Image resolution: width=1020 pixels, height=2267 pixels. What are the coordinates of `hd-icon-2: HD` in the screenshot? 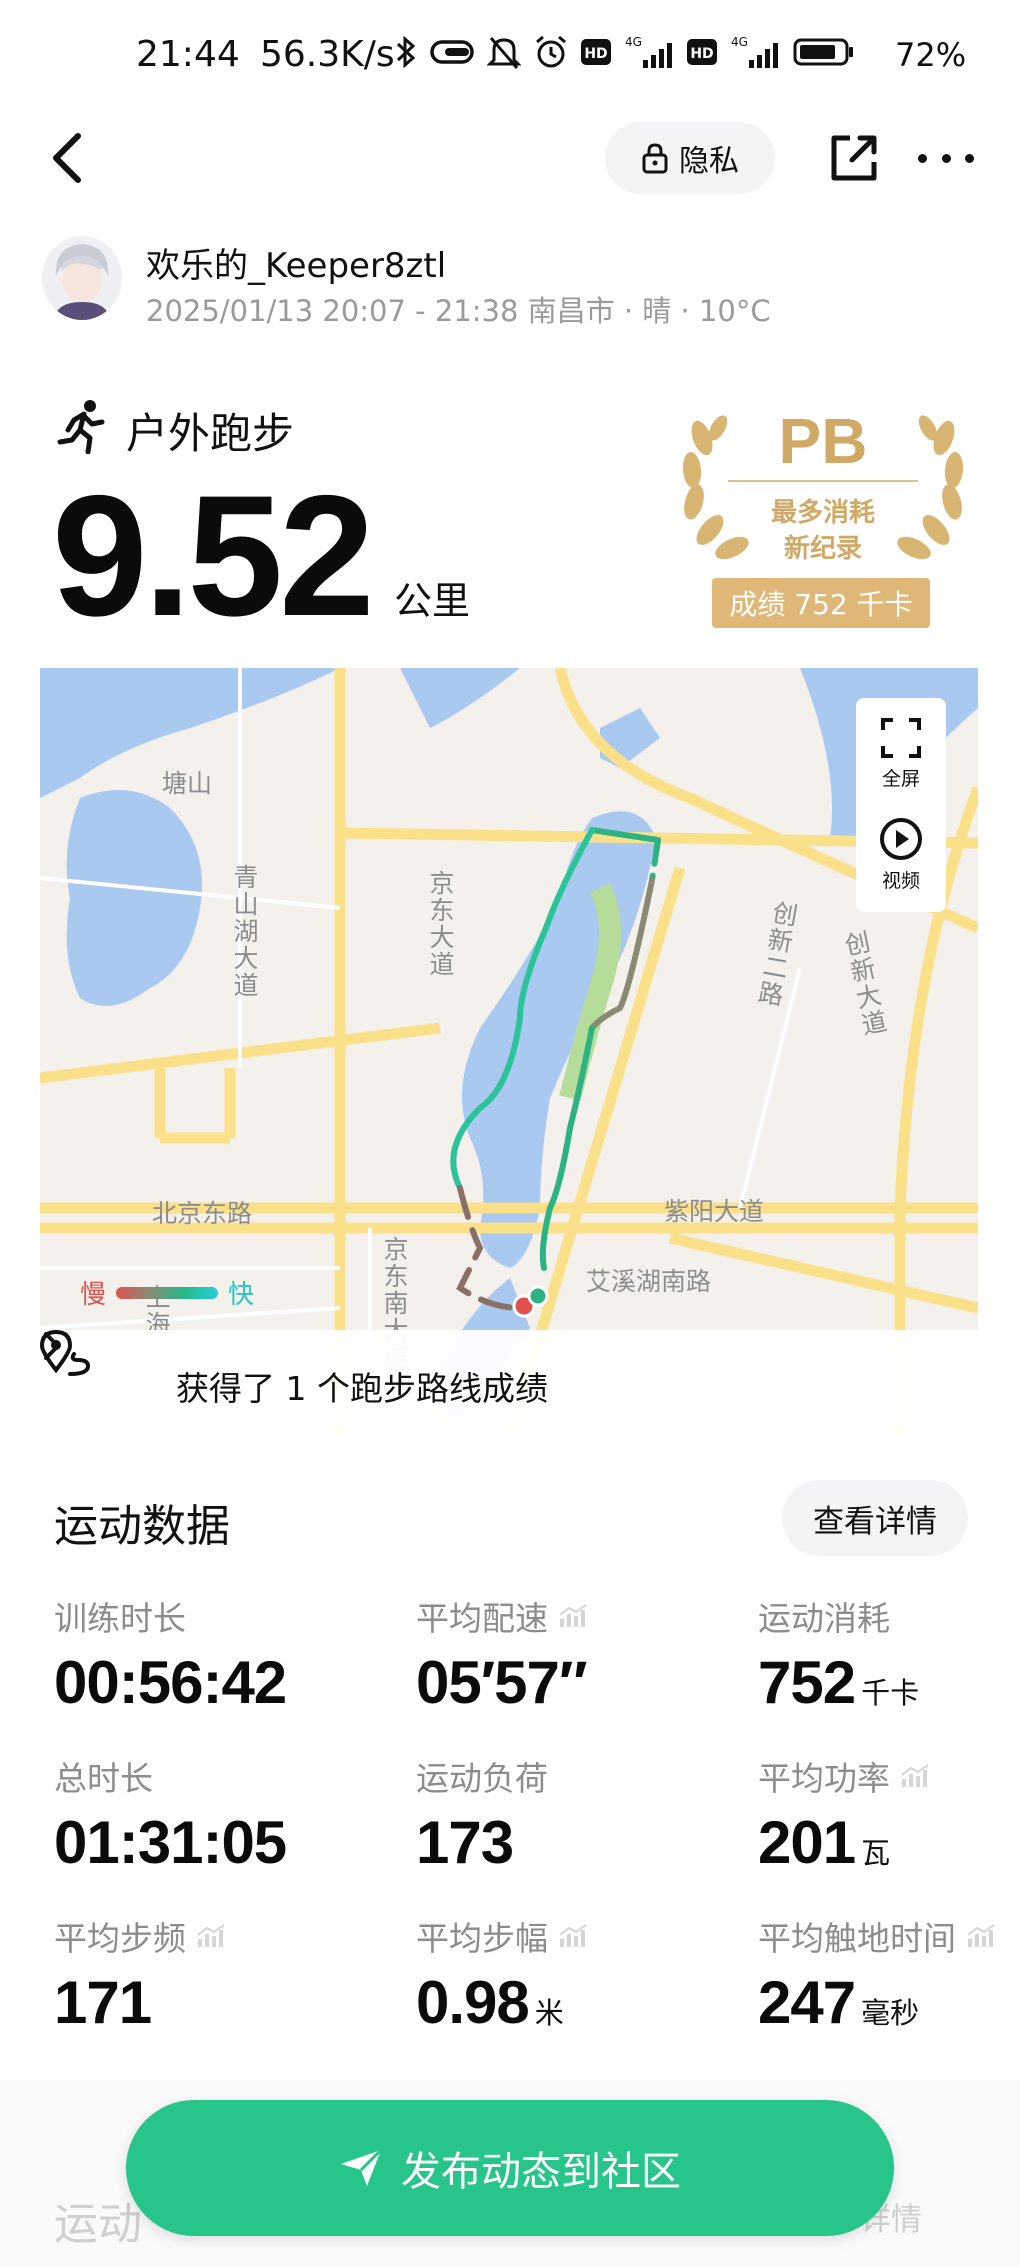 It's located at (702, 52).